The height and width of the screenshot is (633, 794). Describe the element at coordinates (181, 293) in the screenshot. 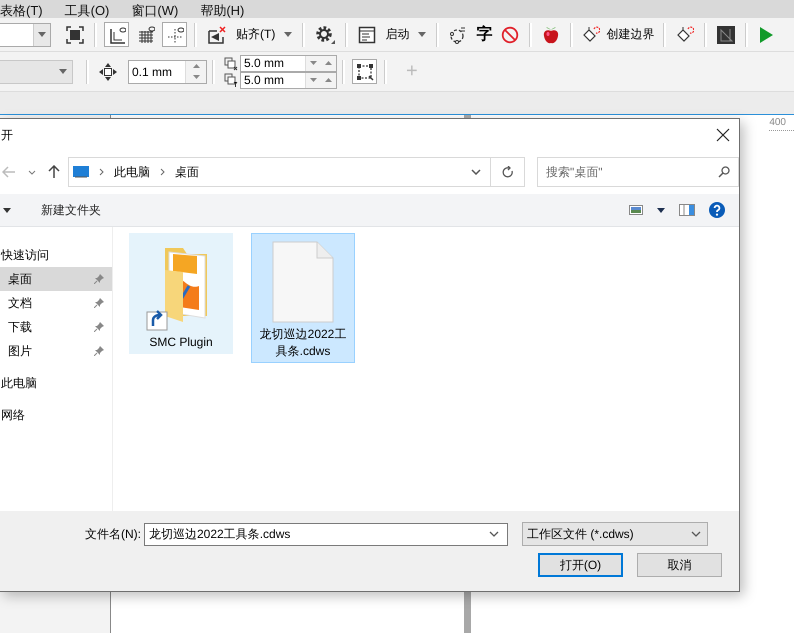

I see `file-item: SMC Plugin` at that location.